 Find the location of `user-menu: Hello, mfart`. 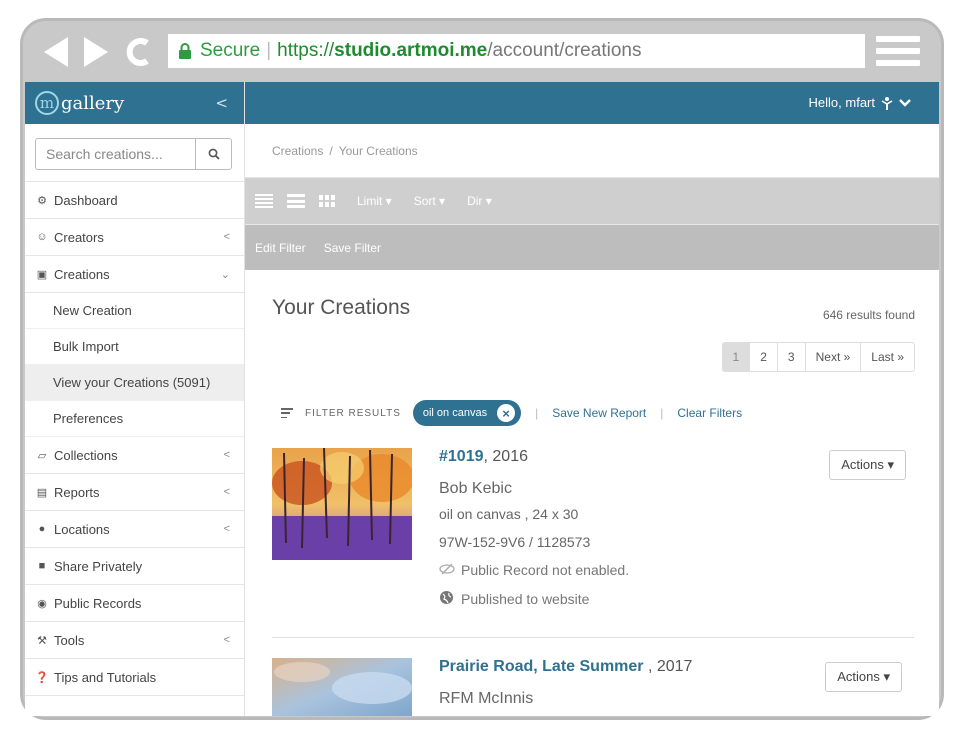

user-menu: Hello, mfart is located at coordinates (860, 102).